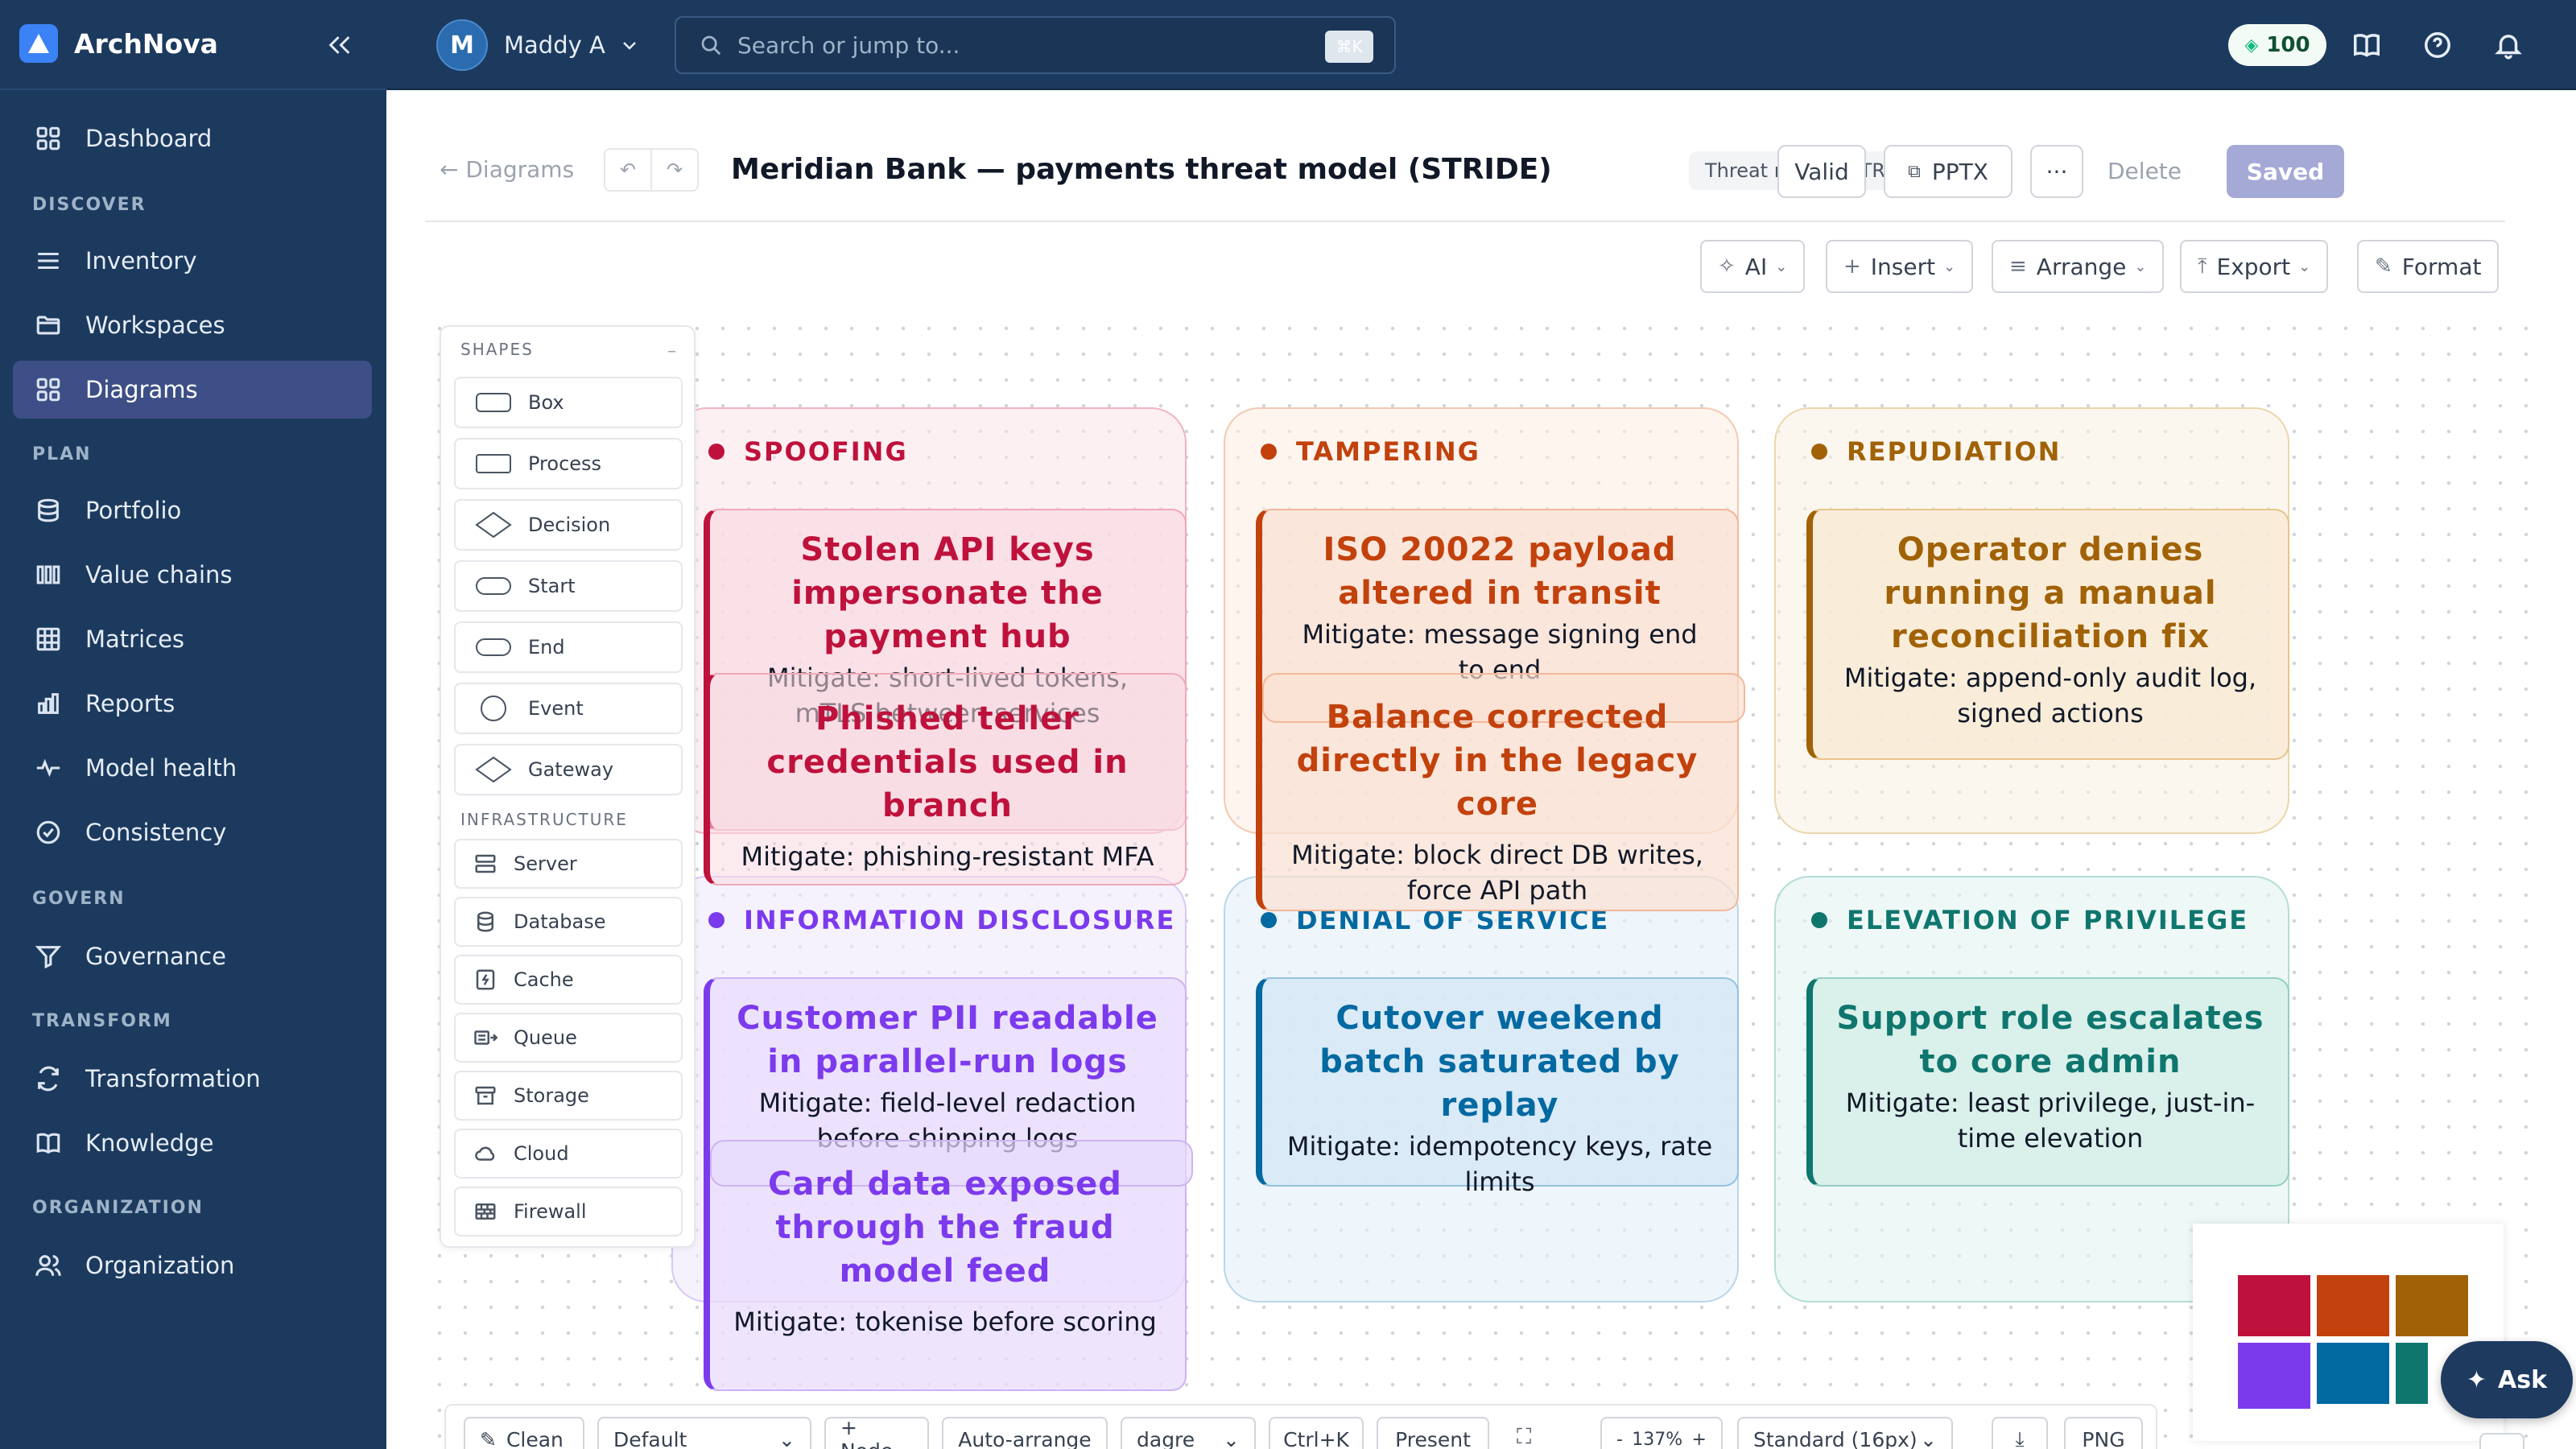 Image resolution: width=2576 pixels, height=1449 pixels. I want to click on zone-dot, so click(1269, 452).